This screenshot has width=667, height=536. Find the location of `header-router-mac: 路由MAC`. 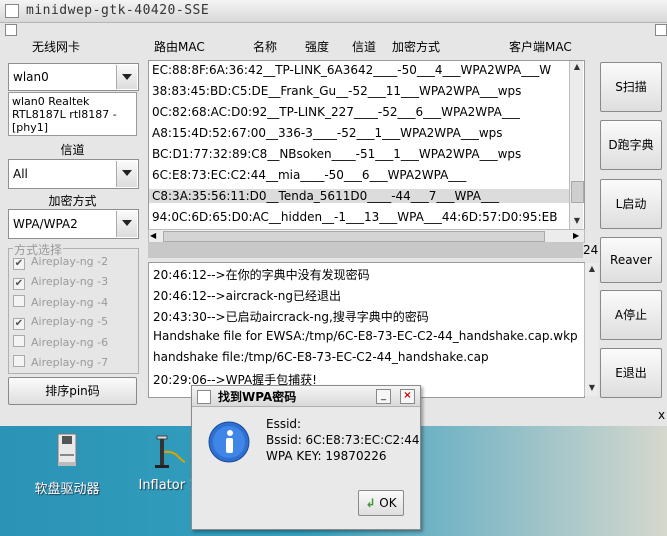

header-router-mac: 路由MAC is located at coordinates (179, 47).